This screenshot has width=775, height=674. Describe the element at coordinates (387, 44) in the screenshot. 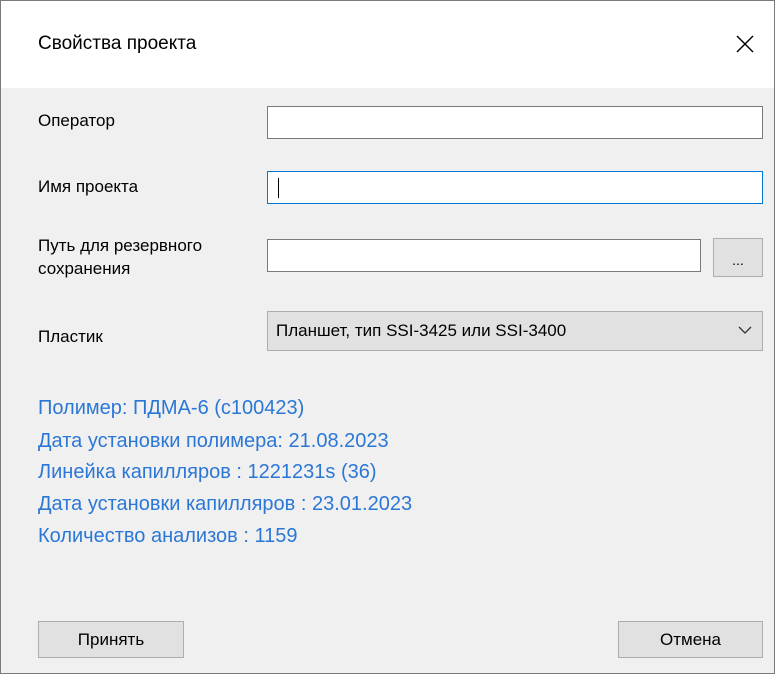

I see `title-bar: Свойства проекта` at that location.